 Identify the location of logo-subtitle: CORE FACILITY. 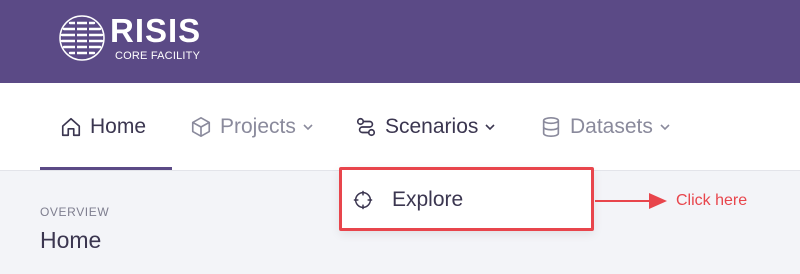
(158, 56).